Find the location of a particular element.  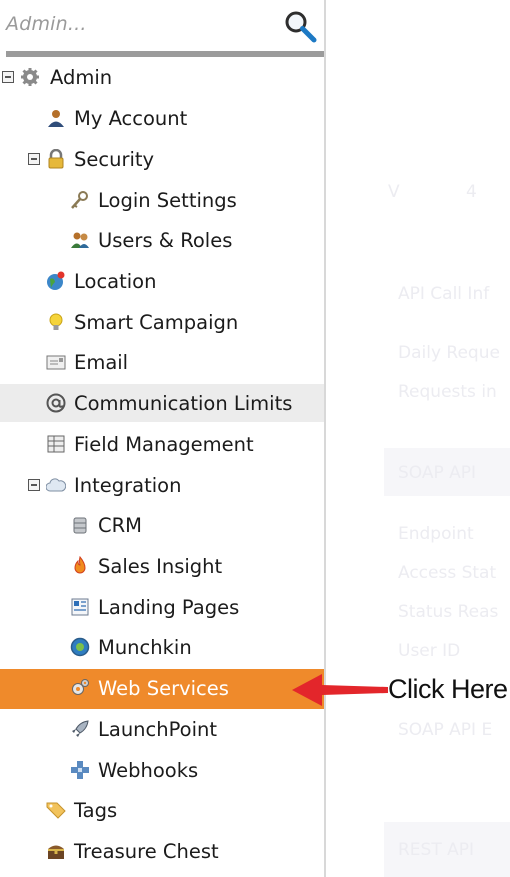

gear-icon is located at coordinates (30, 77).